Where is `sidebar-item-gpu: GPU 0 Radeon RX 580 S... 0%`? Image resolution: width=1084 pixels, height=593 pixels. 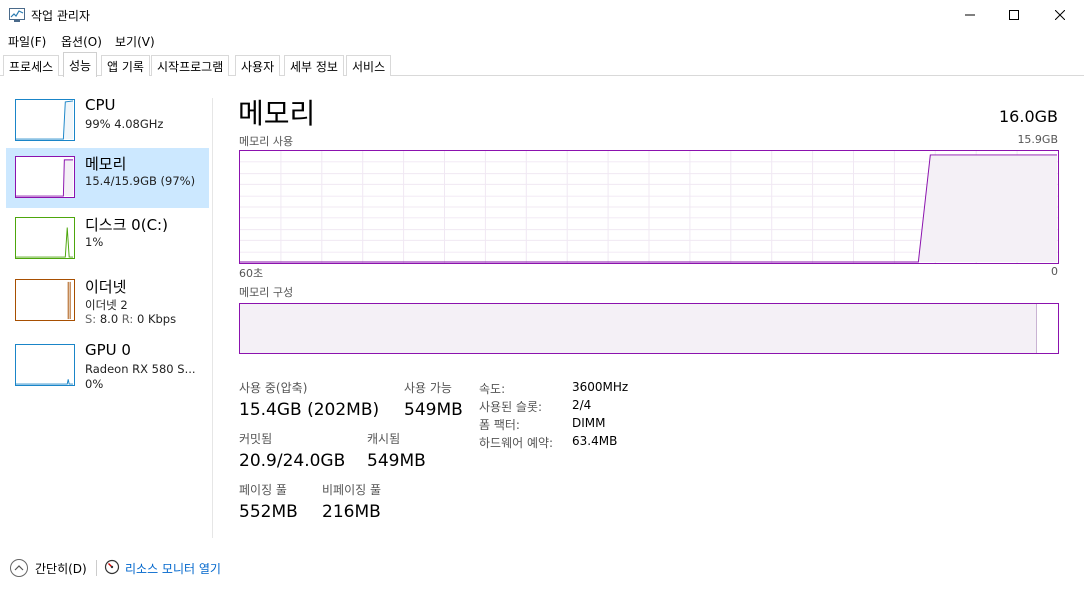
sidebar-item-gpu: GPU 0 Radeon RX 580 S... 0% is located at coordinates (107, 366).